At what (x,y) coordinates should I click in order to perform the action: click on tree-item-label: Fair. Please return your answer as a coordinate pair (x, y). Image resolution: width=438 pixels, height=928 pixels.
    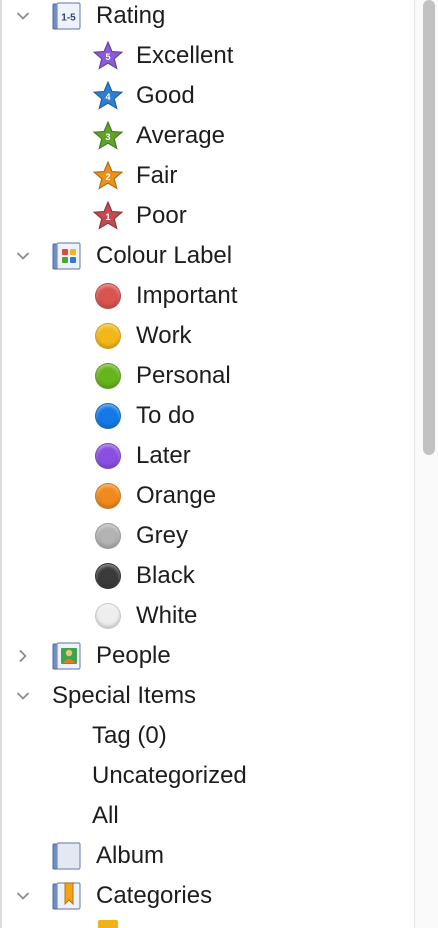
    Looking at the image, I should click on (157, 175).